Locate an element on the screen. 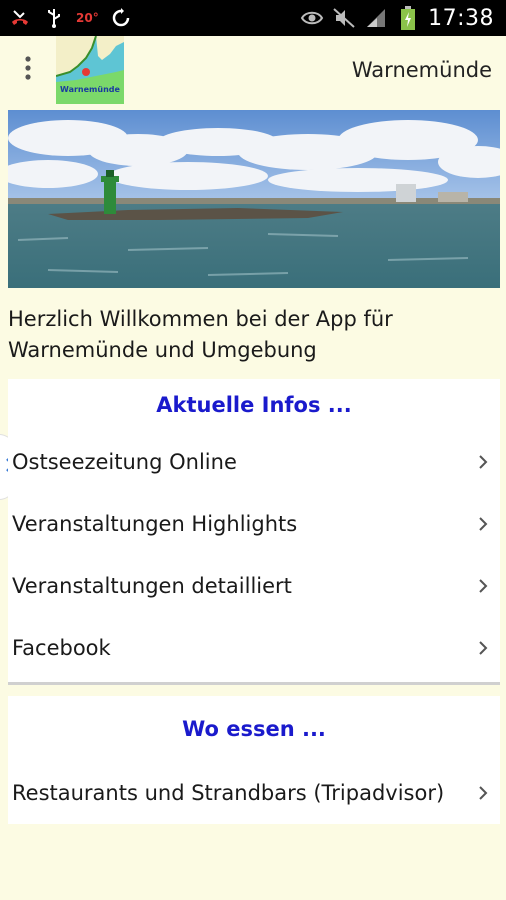 This screenshot has width=506, height=900. status-bar: 20° 17:38 is located at coordinates (253, 18).